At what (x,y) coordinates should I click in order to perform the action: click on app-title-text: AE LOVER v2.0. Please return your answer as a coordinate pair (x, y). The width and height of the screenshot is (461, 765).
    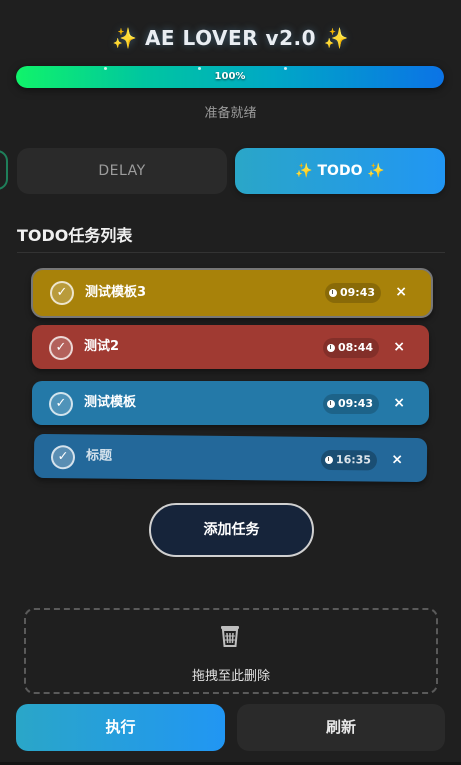
    Looking at the image, I should click on (230, 38).